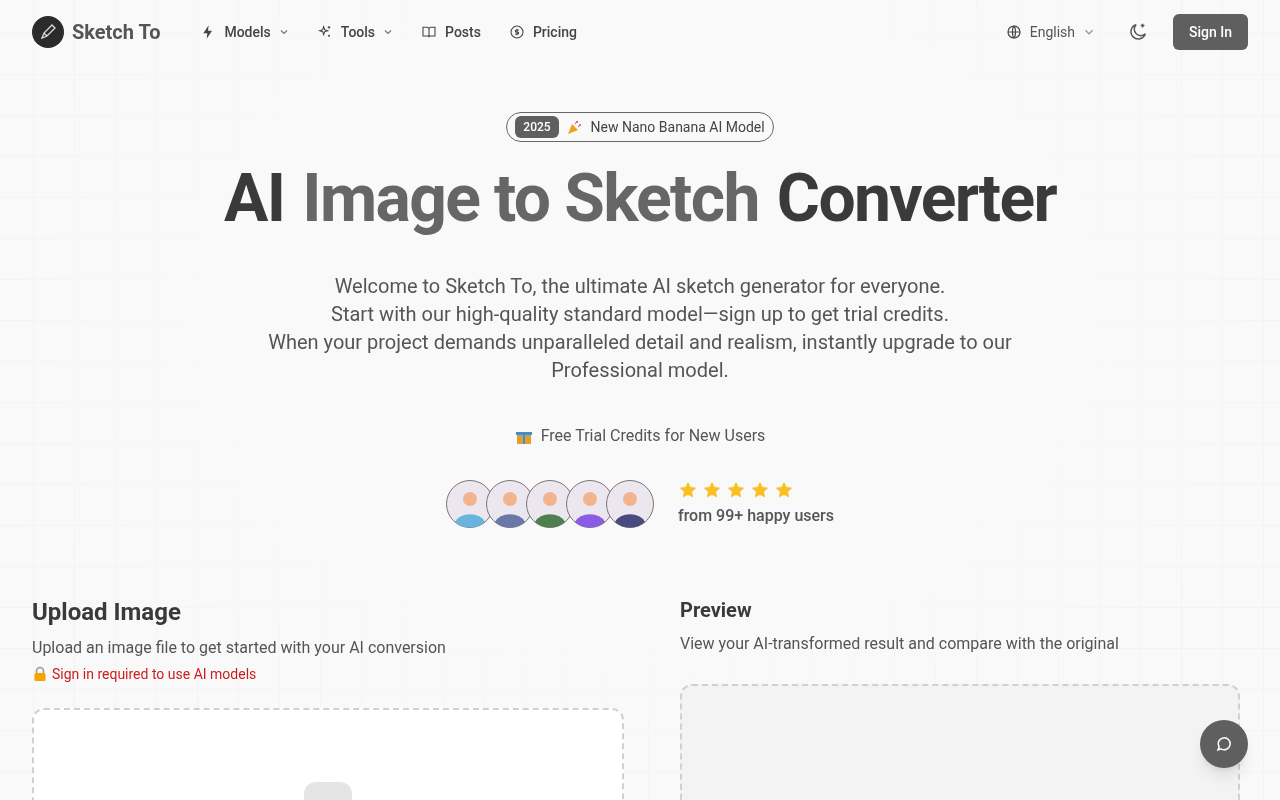 The width and height of the screenshot is (1280, 800). I want to click on user-avatar, so click(630, 504).